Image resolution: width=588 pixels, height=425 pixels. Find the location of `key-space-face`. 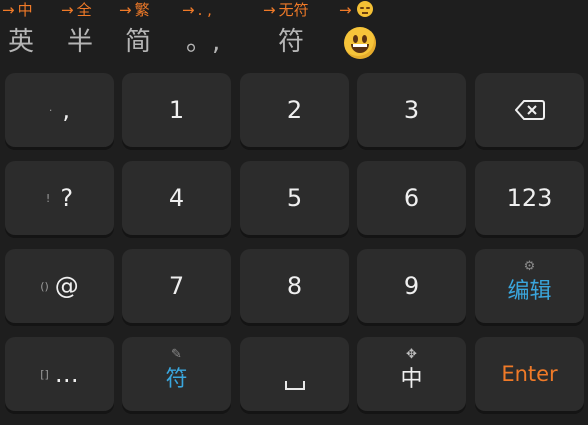

key-space-face is located at coordinates (294, 374).